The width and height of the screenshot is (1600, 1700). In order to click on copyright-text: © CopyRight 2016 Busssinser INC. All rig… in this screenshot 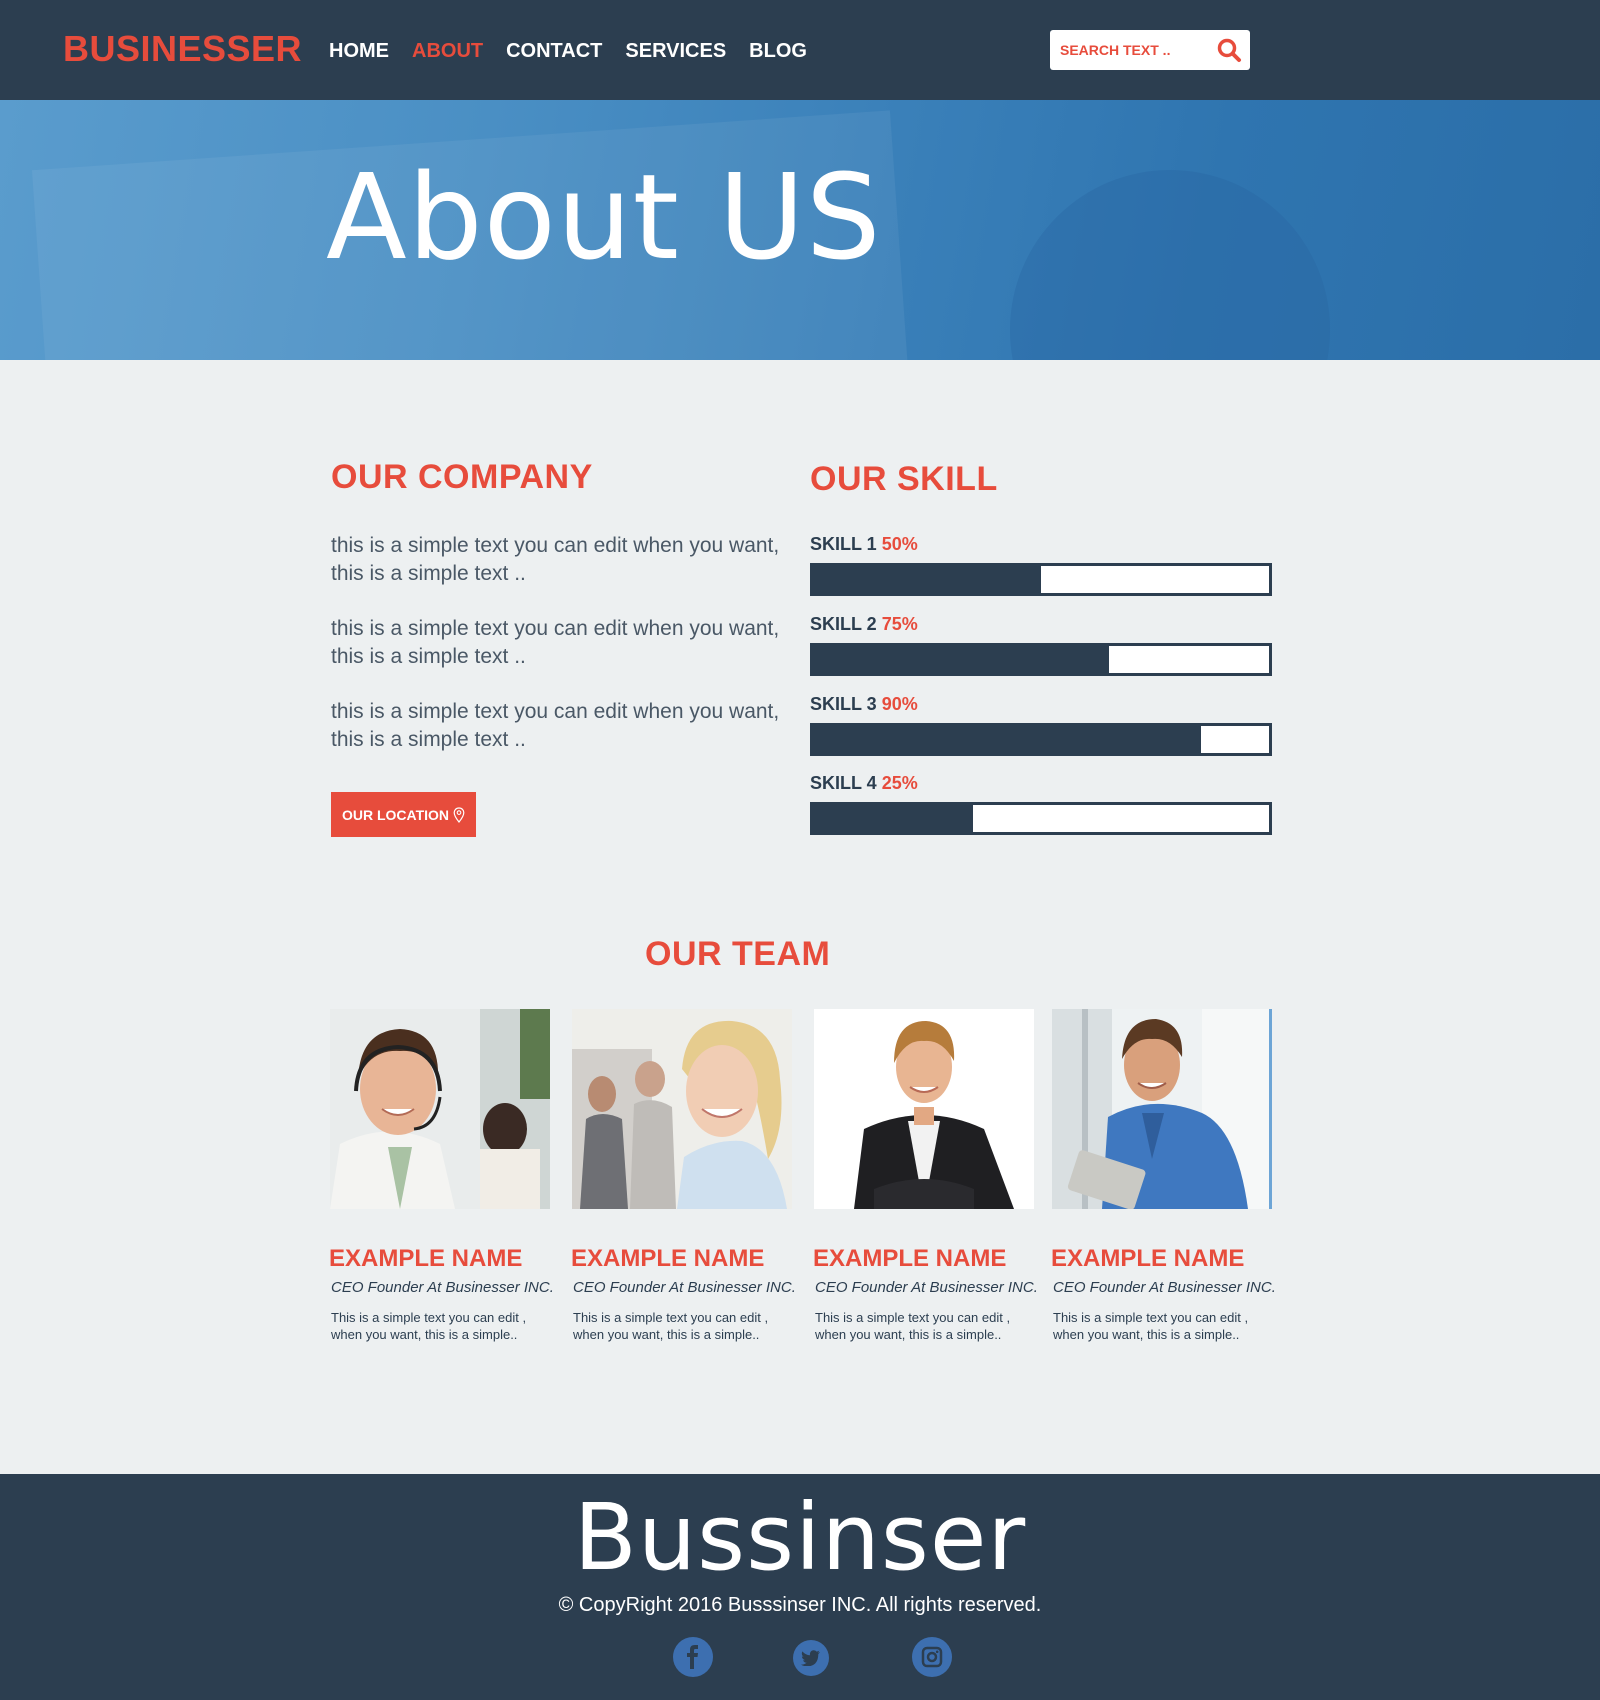, I will do `click(800, 1605)`.